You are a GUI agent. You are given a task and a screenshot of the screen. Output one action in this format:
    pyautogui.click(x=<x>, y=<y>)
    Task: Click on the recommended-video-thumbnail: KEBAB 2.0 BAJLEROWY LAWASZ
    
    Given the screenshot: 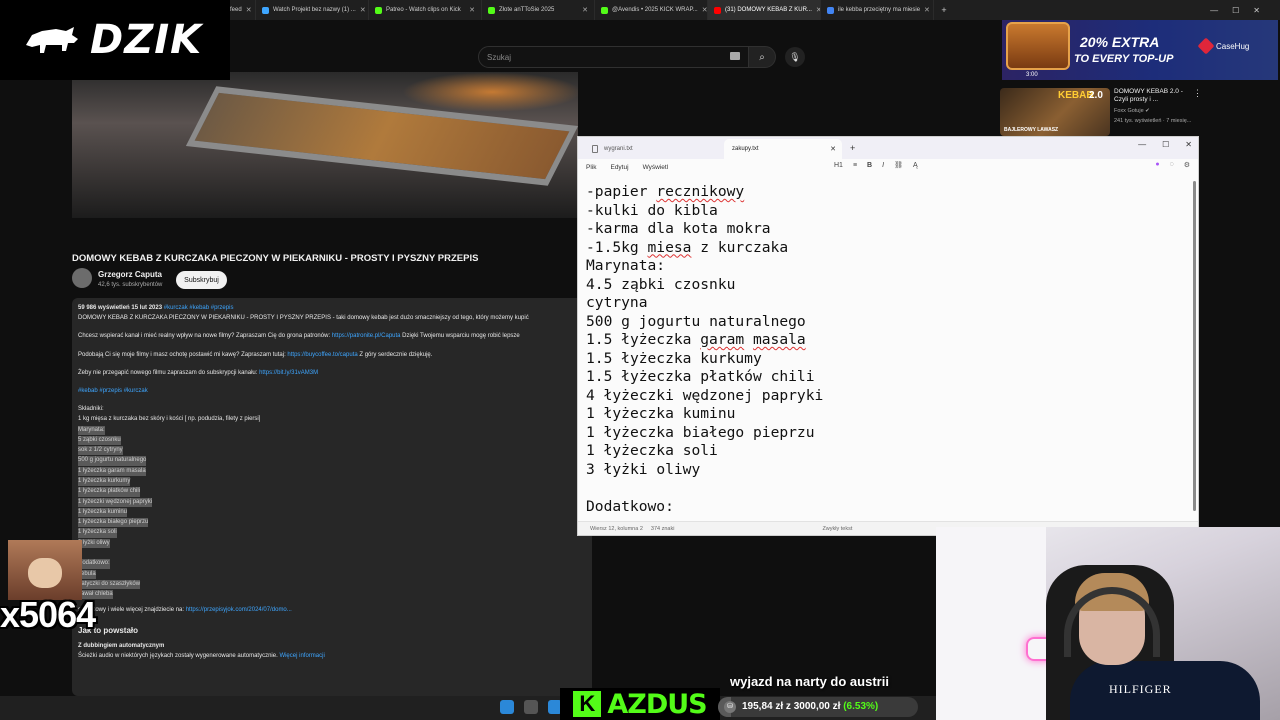 What is the action you would take?
    pyautogui.click(x=1055, y=112)
    